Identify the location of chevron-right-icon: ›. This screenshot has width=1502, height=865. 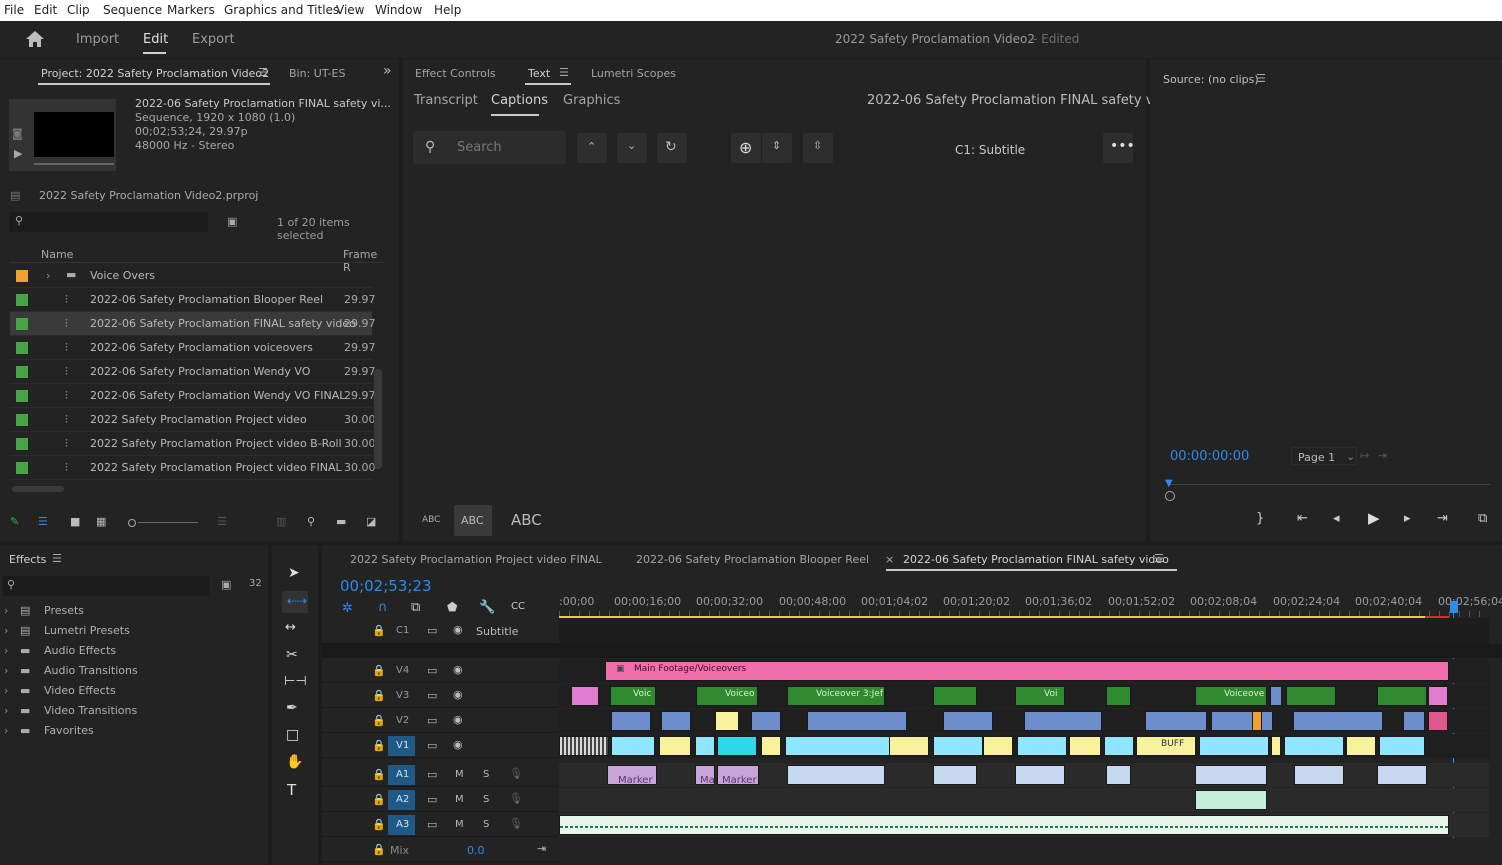
(48, 275).